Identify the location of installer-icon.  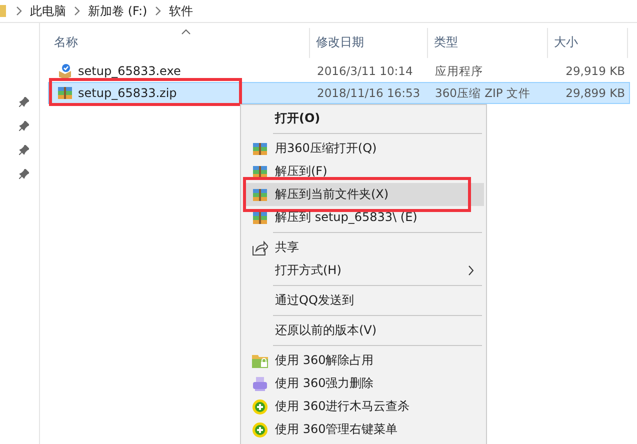
(65, 71).